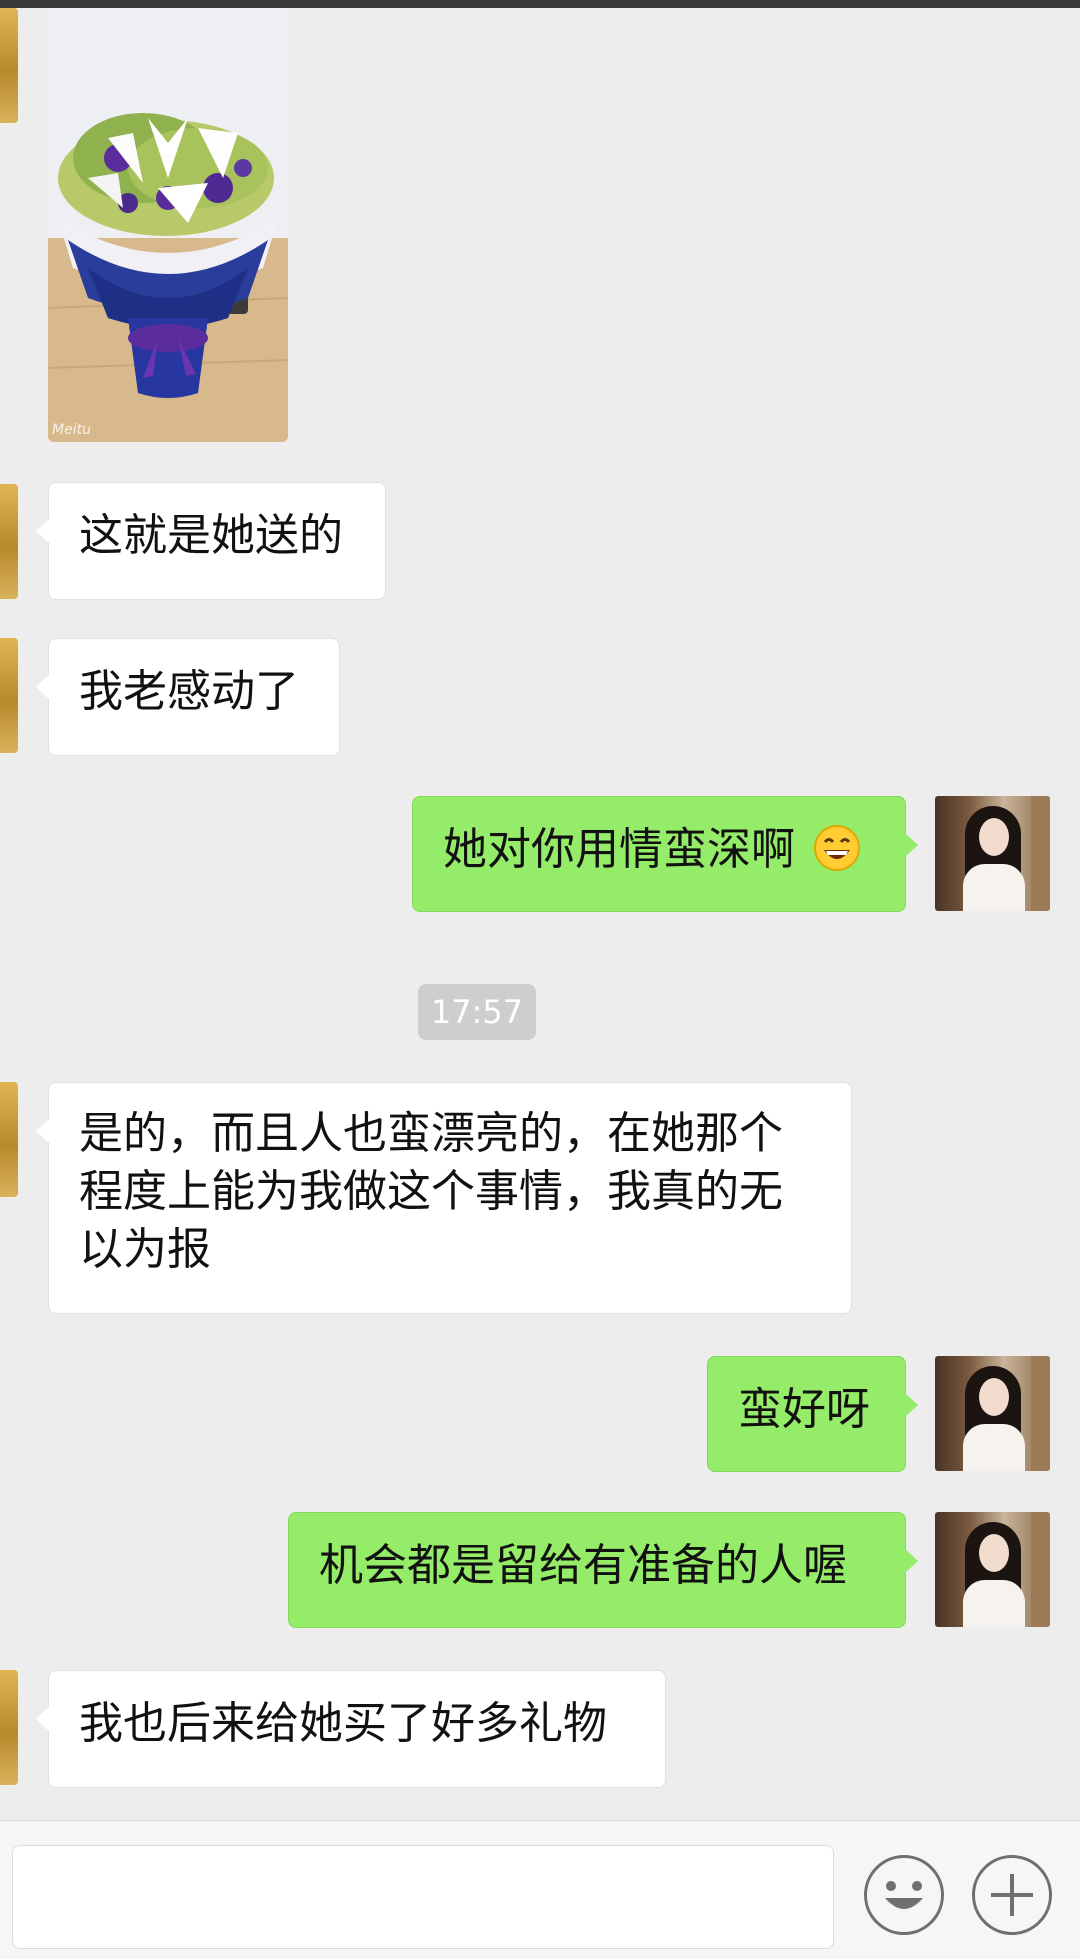 This screenshot has height=1959, width=1080. I want to click on plus-button, so click(1012, 1895).